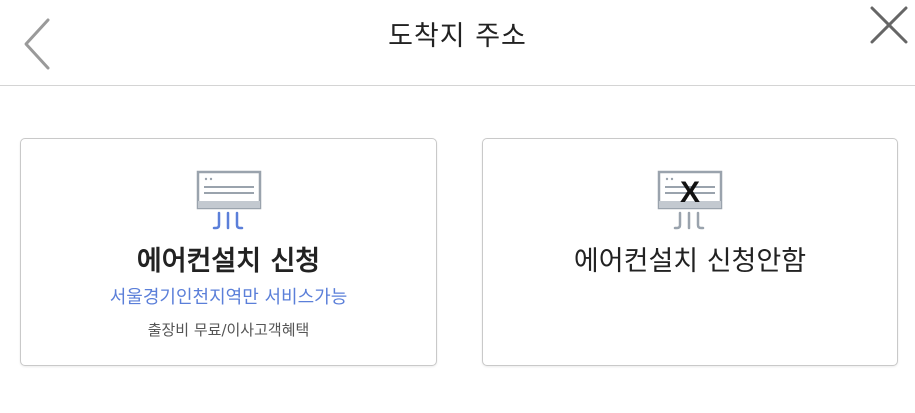 Image resolution: width=915 pixels, height=413 pixels. I want to click on card-title: 에어컨설치 신청, so click(228, 261).